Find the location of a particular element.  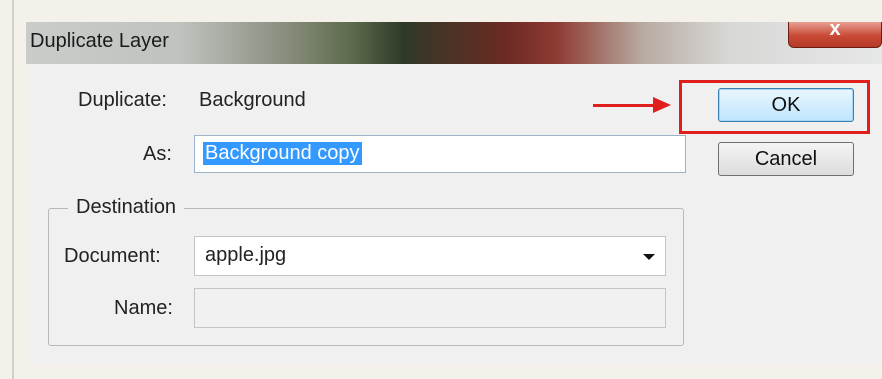

ok-highlight-box is located at coordinates (774, 107).